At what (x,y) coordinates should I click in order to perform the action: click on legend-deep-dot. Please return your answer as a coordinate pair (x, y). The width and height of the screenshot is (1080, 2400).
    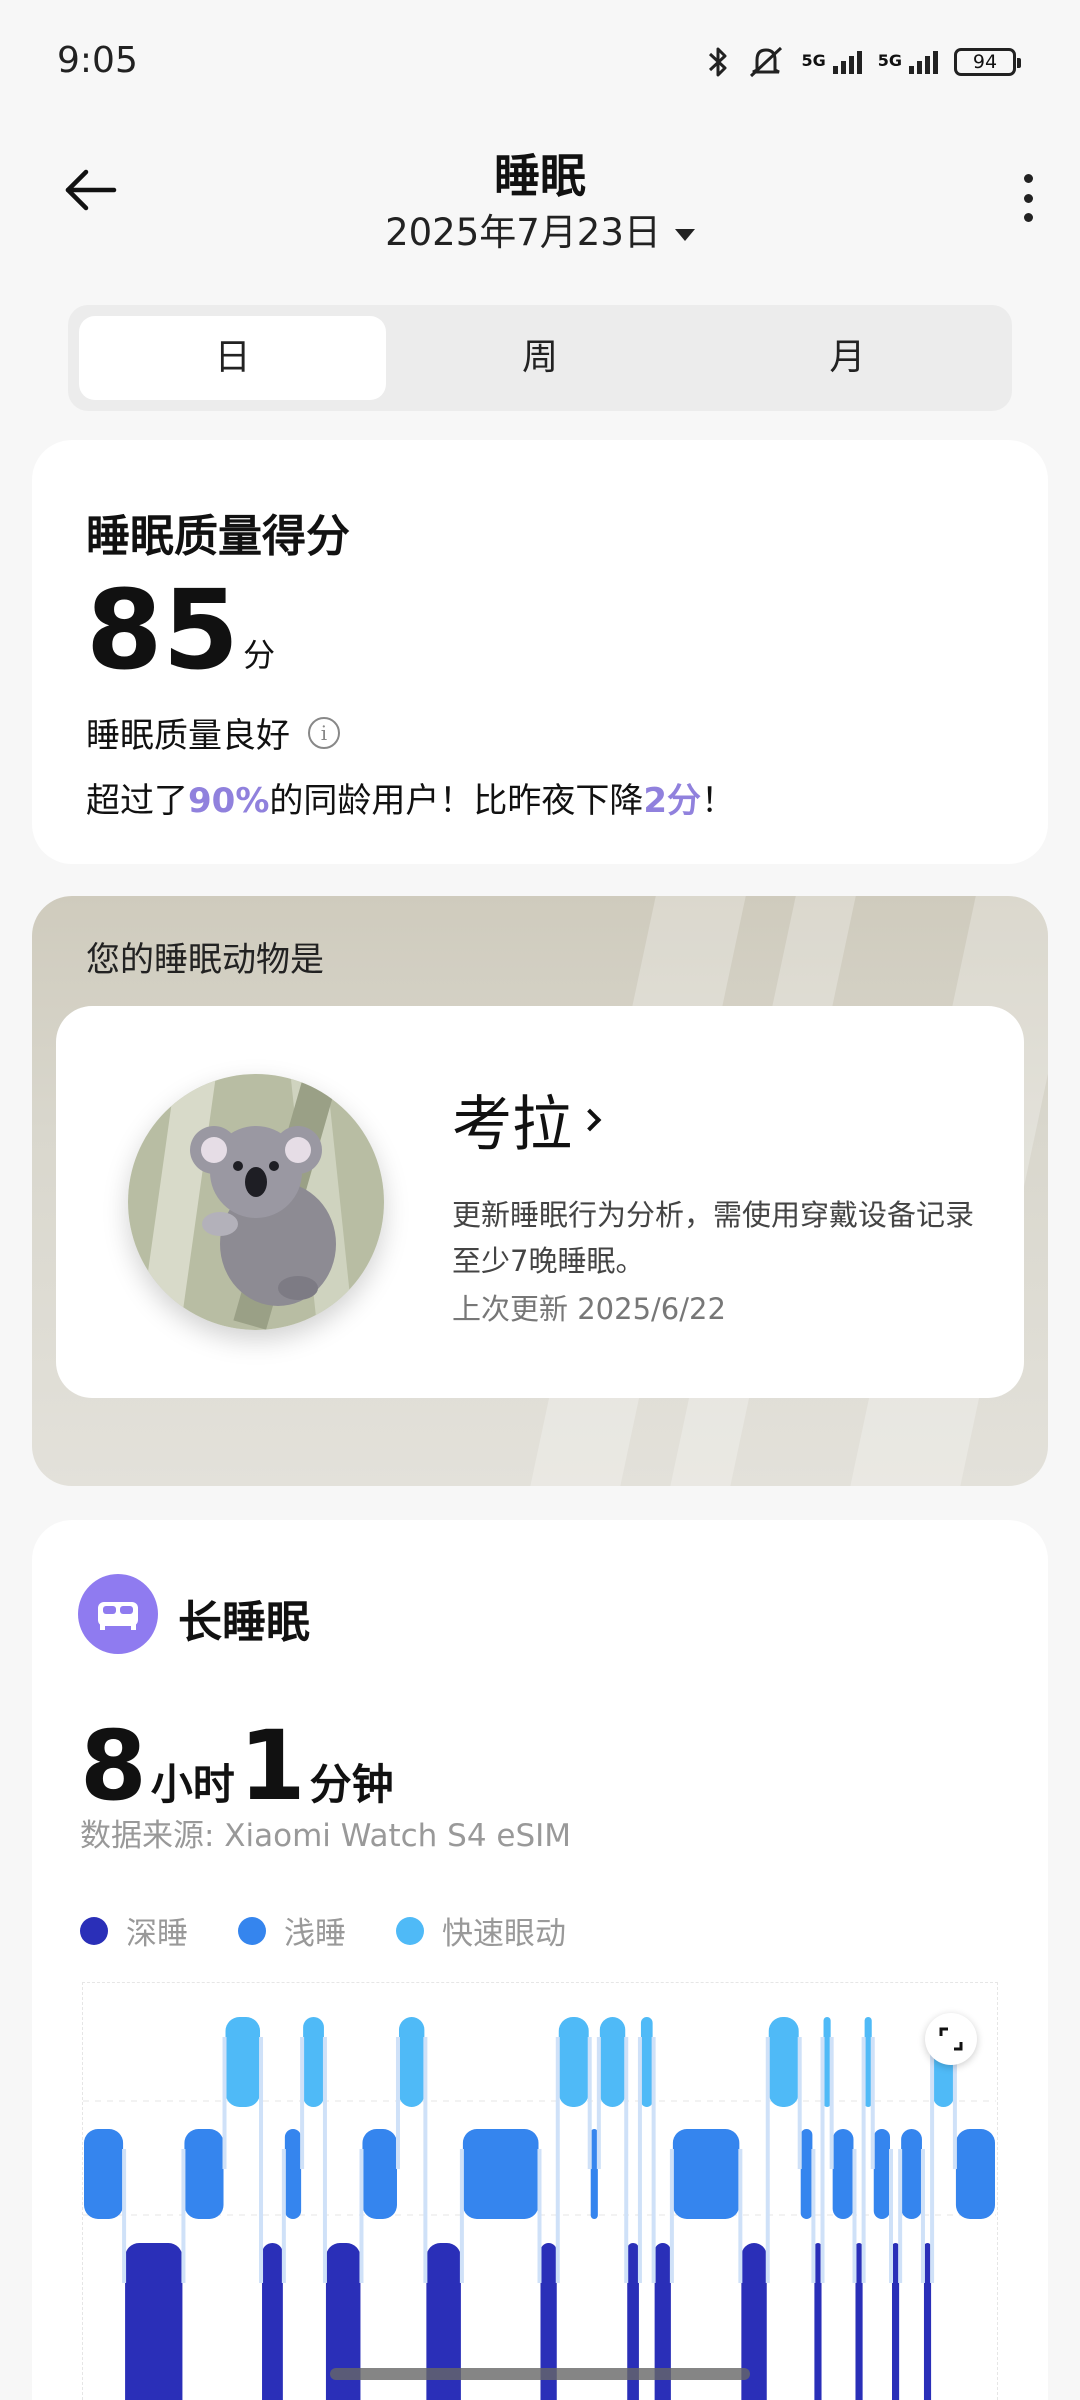
    Looking at the image, I should click on (94, 1930).